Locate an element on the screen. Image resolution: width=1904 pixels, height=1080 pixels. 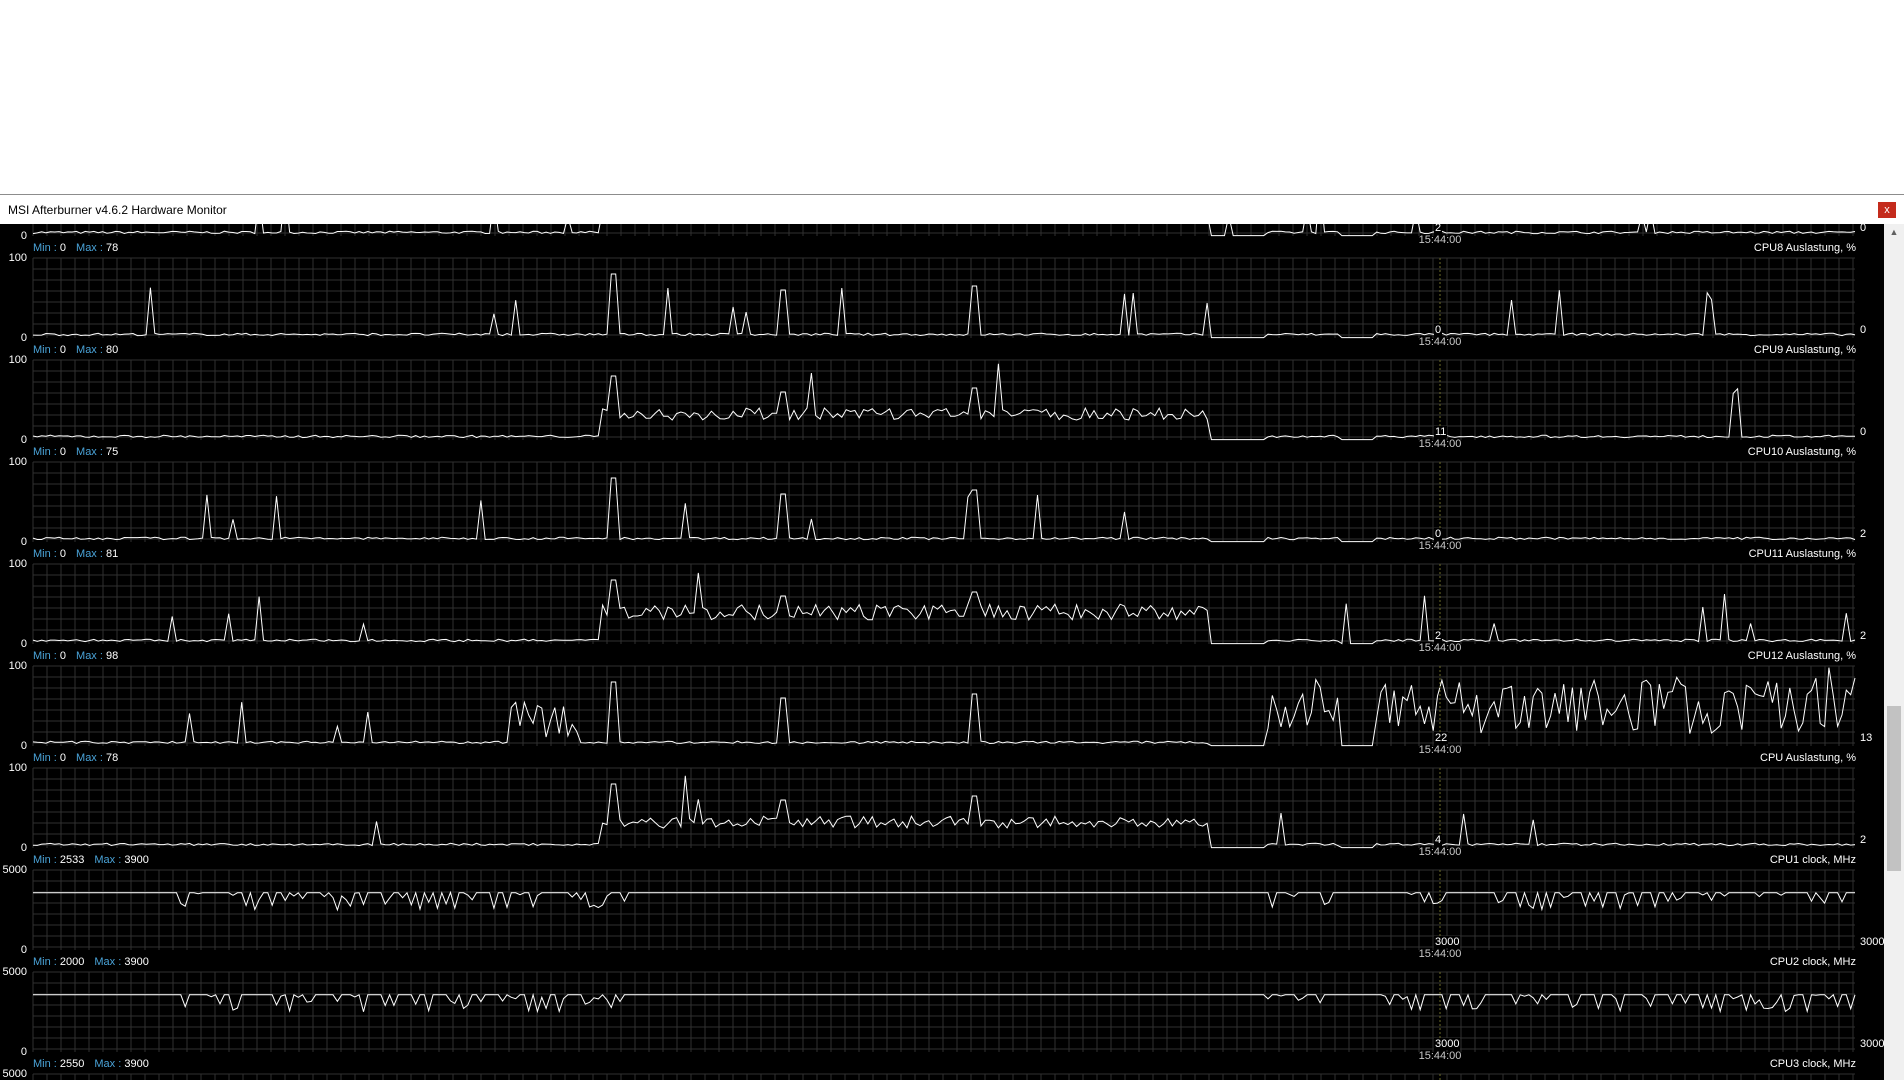
graph-name: CPU2 clock, MHz is located at coordinates (1812, 962).